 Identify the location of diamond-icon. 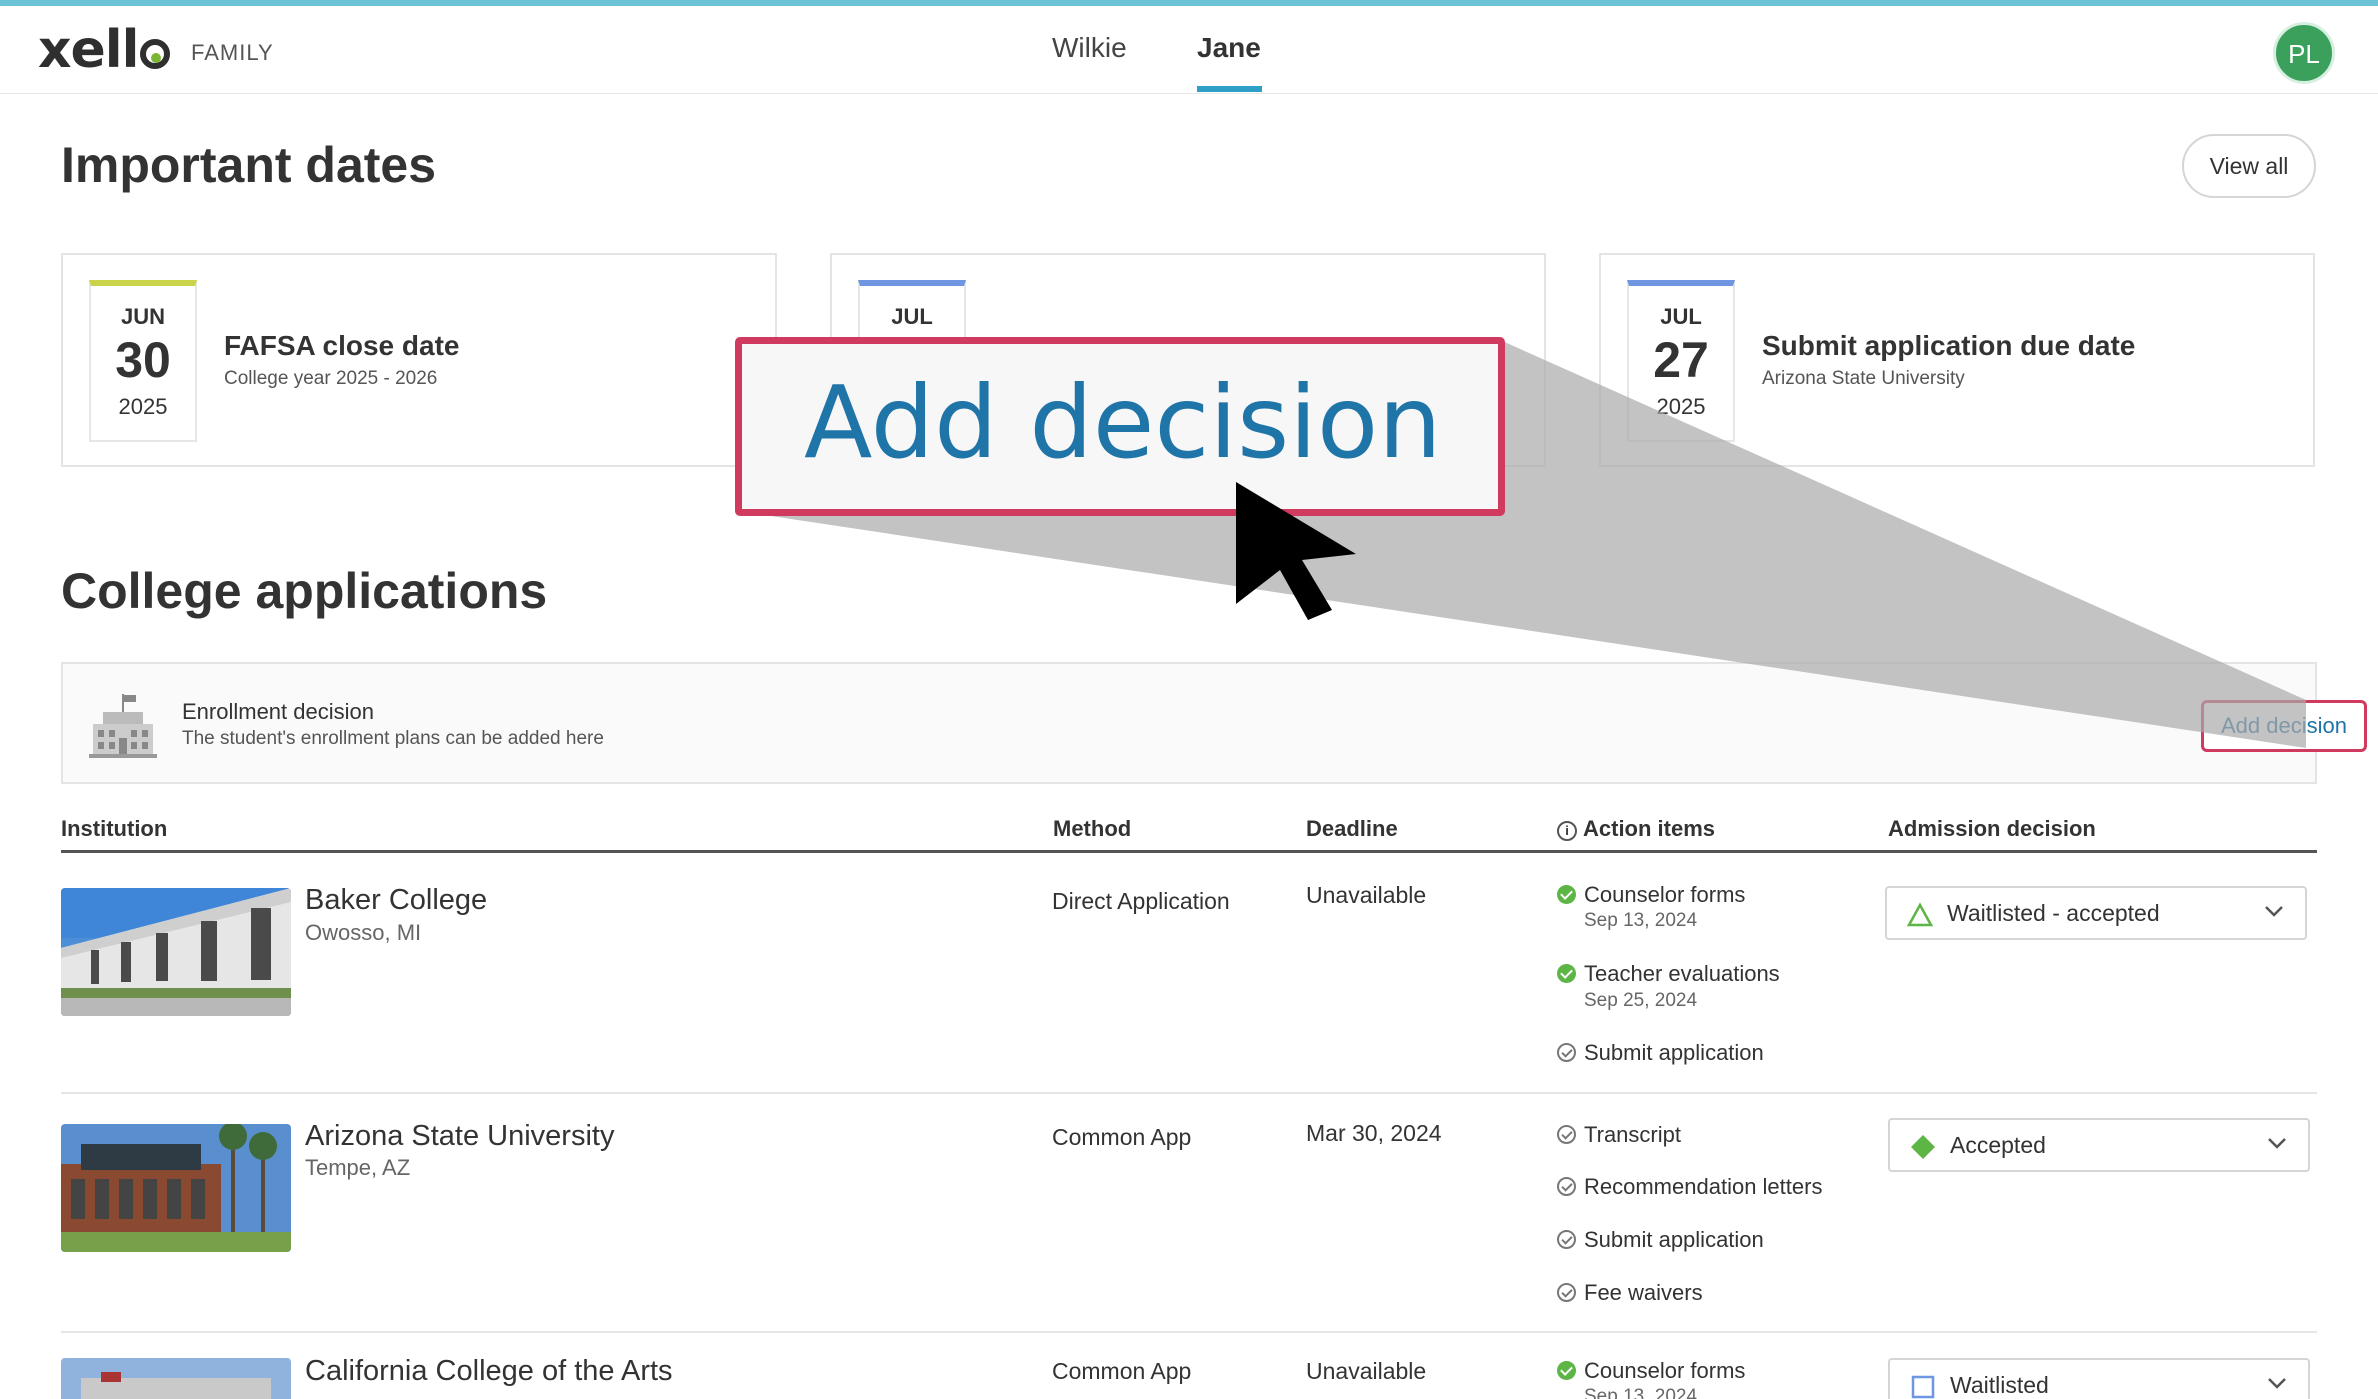
(1923, 1147).